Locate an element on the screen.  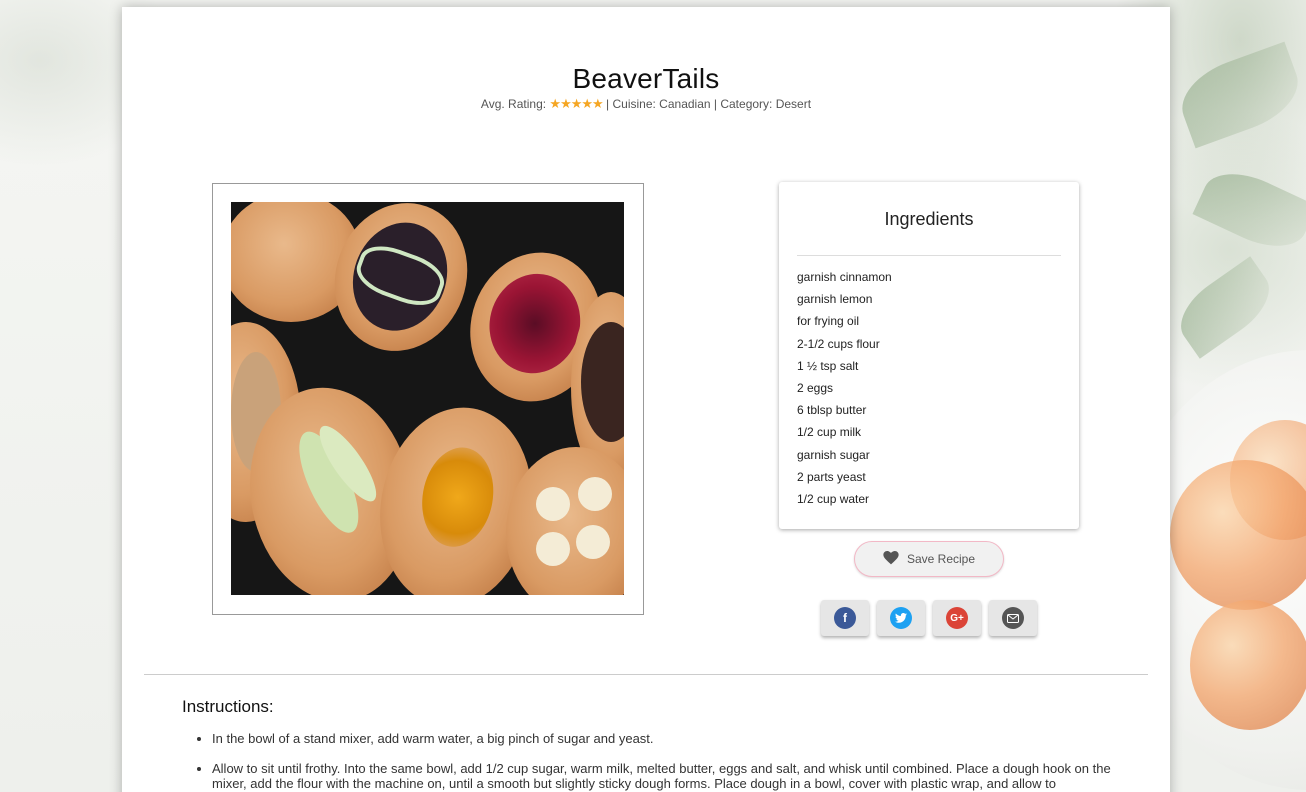
email-icon is located at coordinates (1013, 618).